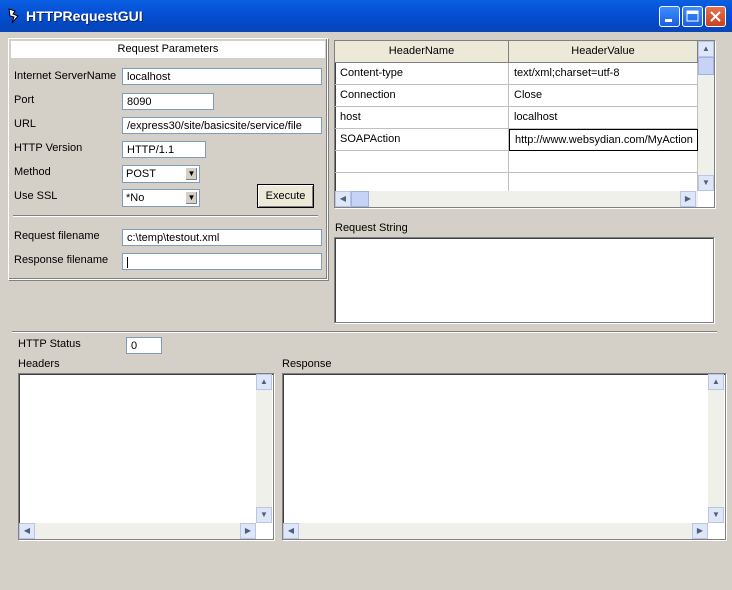 This screenshot has height=590, width=732. Describe the element at coordinates (422, 118) in the screenshot. I see `grid-cell-name: host` at that location.